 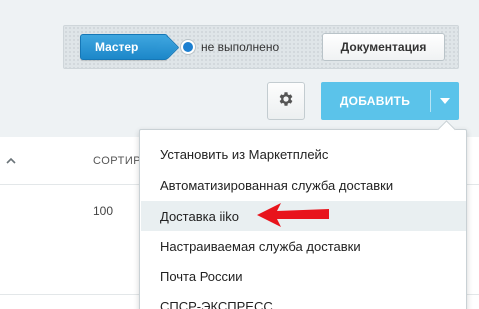 What do you see at coordinates (303, 300) in the screenshot?
I see `menu-item-spsr-express: СПСР-ЭКСПРЕСС` at bounding box center [303, 300].